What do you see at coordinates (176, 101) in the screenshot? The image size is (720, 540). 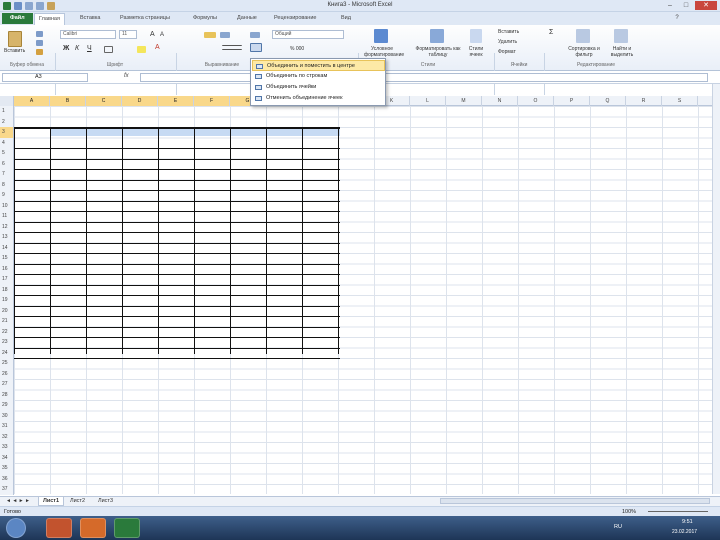 I see `column-header: E` at bounding box center [176, 101].